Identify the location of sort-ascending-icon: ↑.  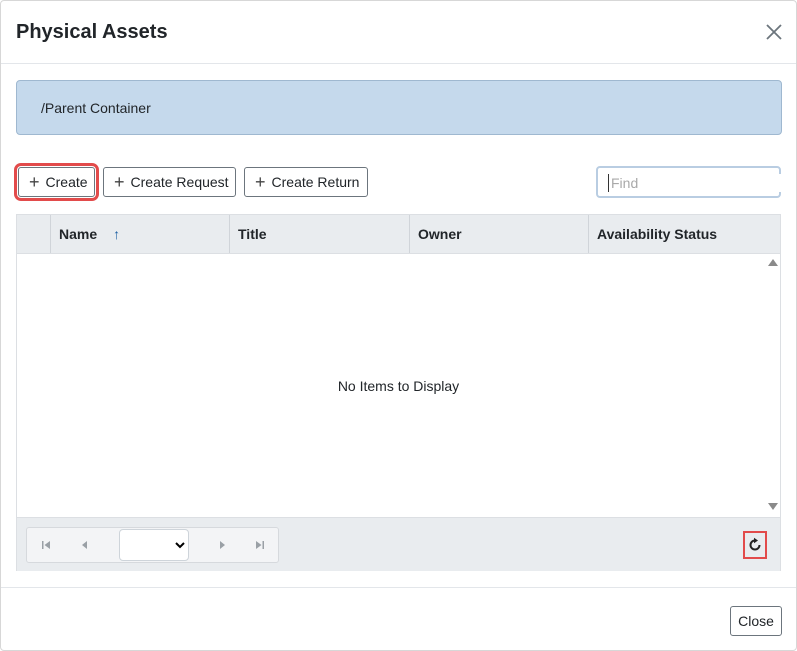
(117, 234).